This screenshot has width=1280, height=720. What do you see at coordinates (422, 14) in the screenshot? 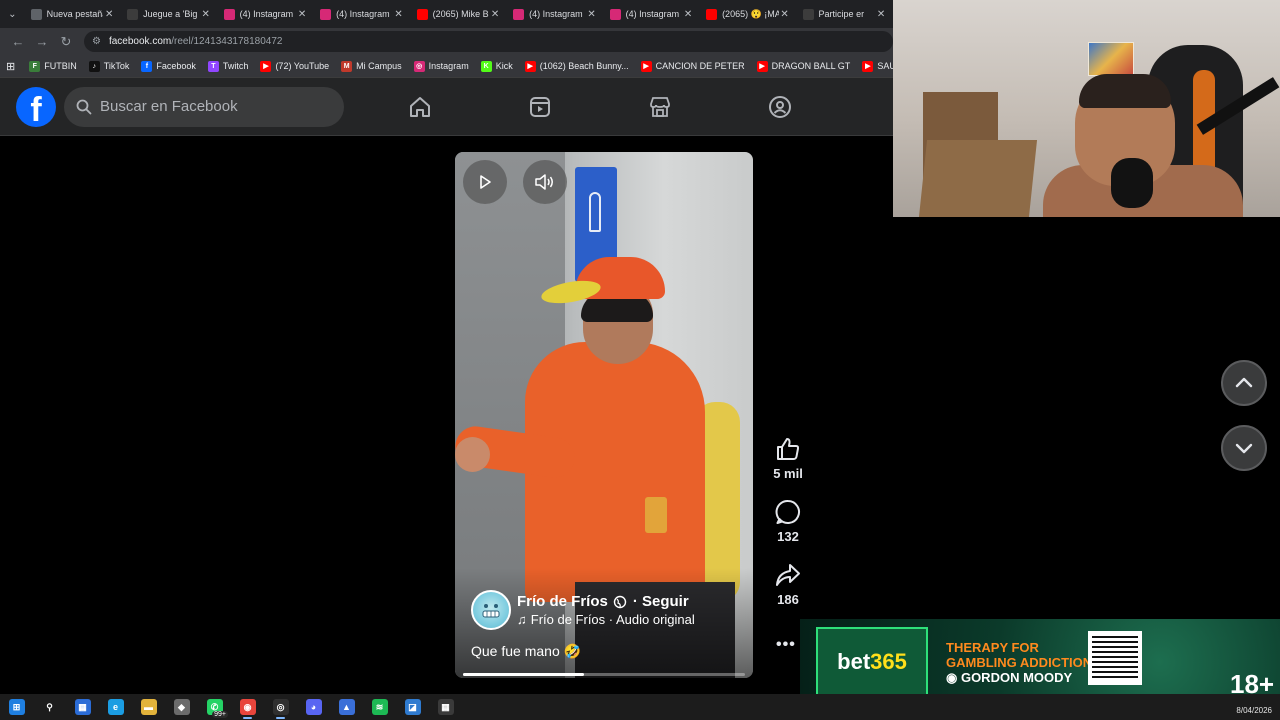
I see `youtube-icon` at bounding box center [422, 14].